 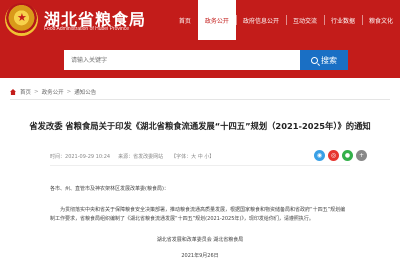 I want to click on article-sign-date: 2021年9月26日, so click(x=200, y=256).